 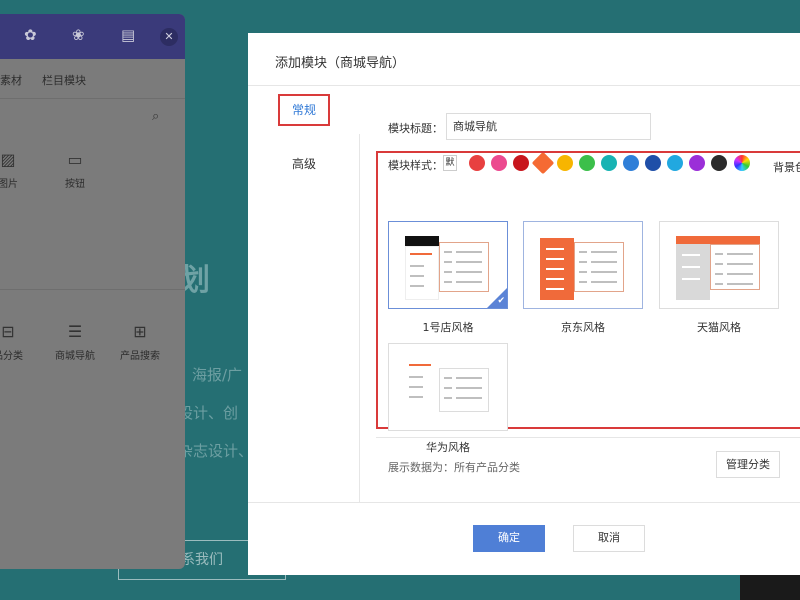 I want to click on manage-categories-button: 管理分类, so click(x=748, y=464).